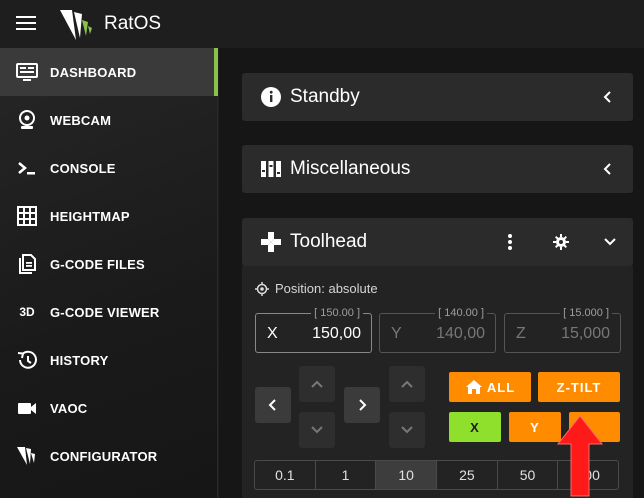 The height and width of the screenshot is (498, 644). I want to click on axis-value: 15,000, so click(585, 333).